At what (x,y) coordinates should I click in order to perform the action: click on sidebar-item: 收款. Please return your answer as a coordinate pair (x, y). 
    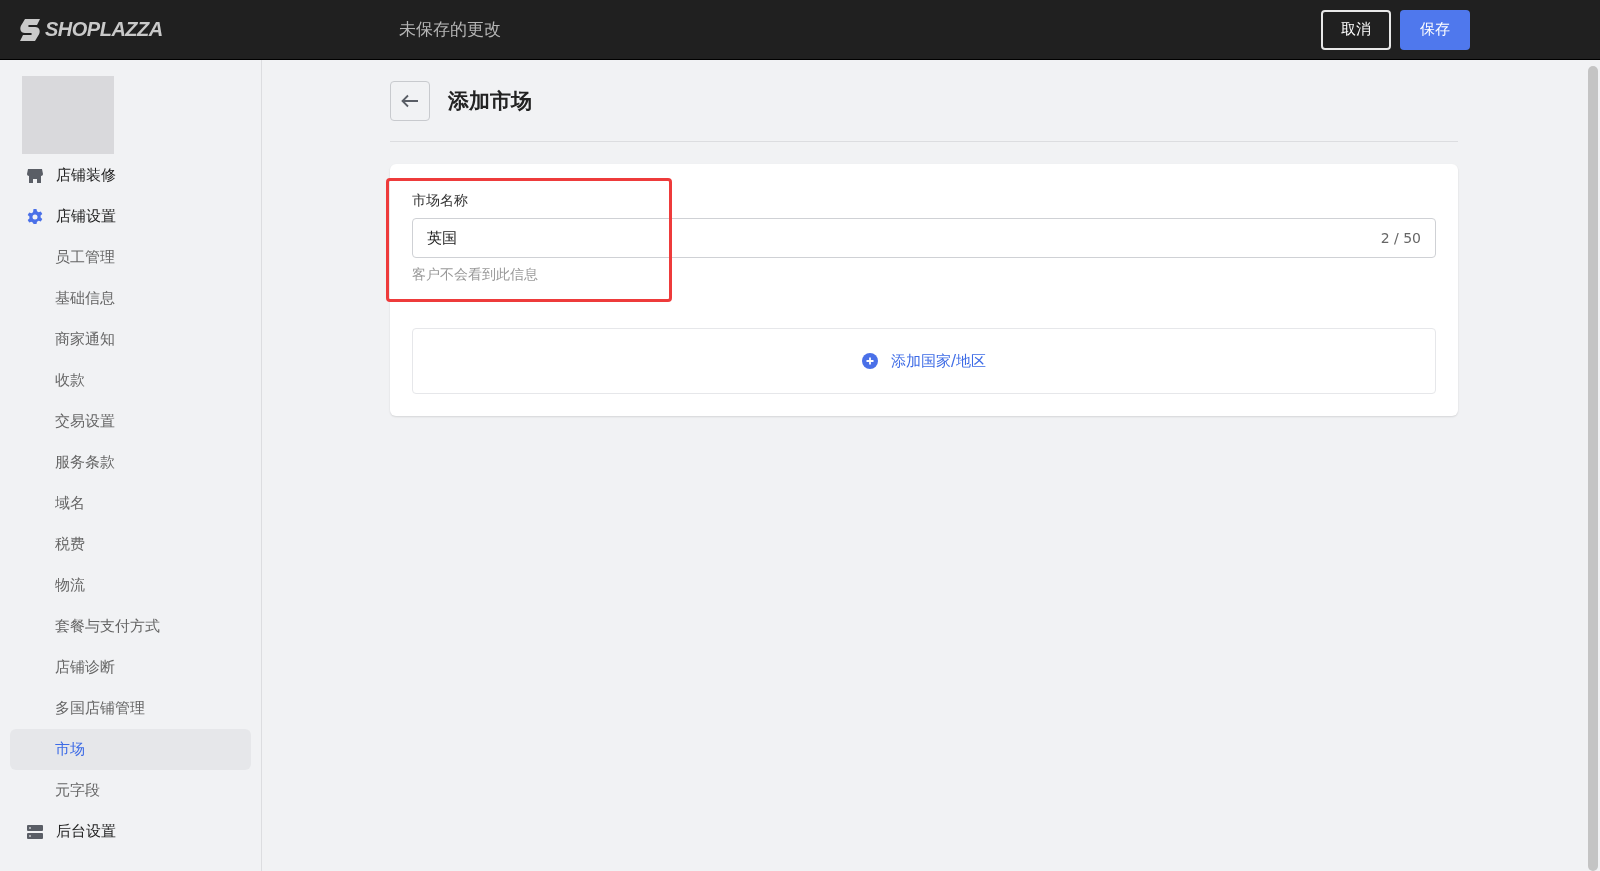
    Looking at the image, I should click on (130, 380).